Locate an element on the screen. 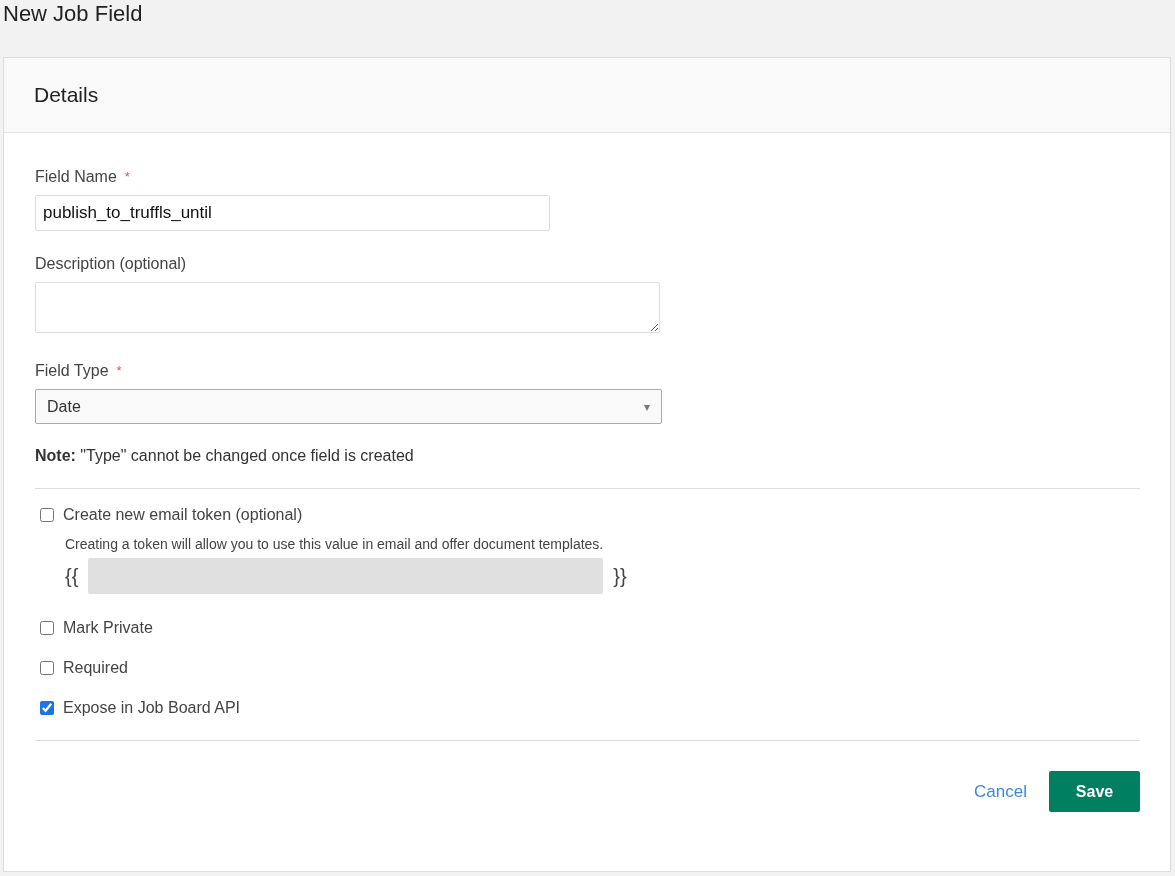 The image size is (1175, 876). note-text: Note: "Type" cannot be changed once field is created is located at coordinates (225, 456).